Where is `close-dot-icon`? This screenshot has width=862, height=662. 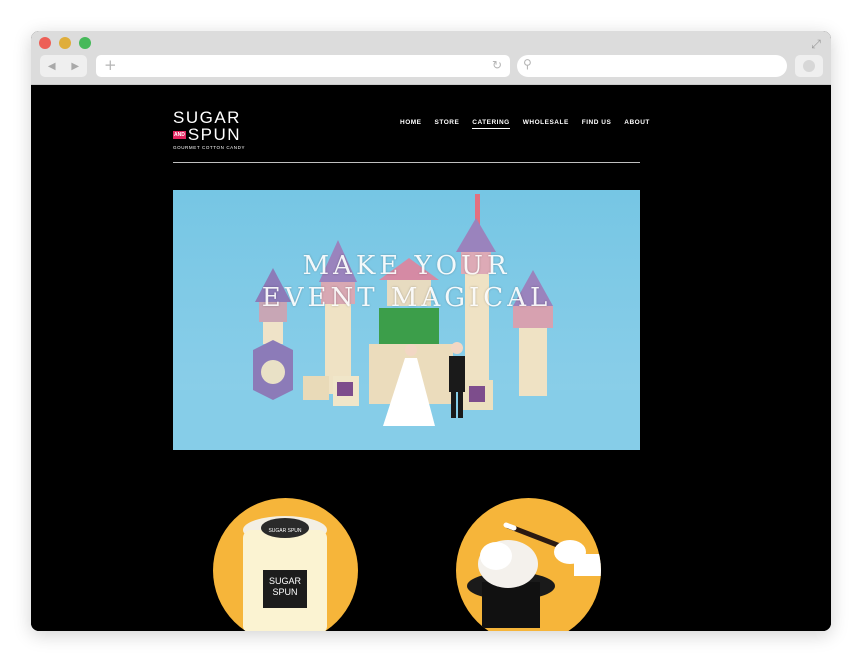
close-dot-icon is located at coordinates (45, 43).